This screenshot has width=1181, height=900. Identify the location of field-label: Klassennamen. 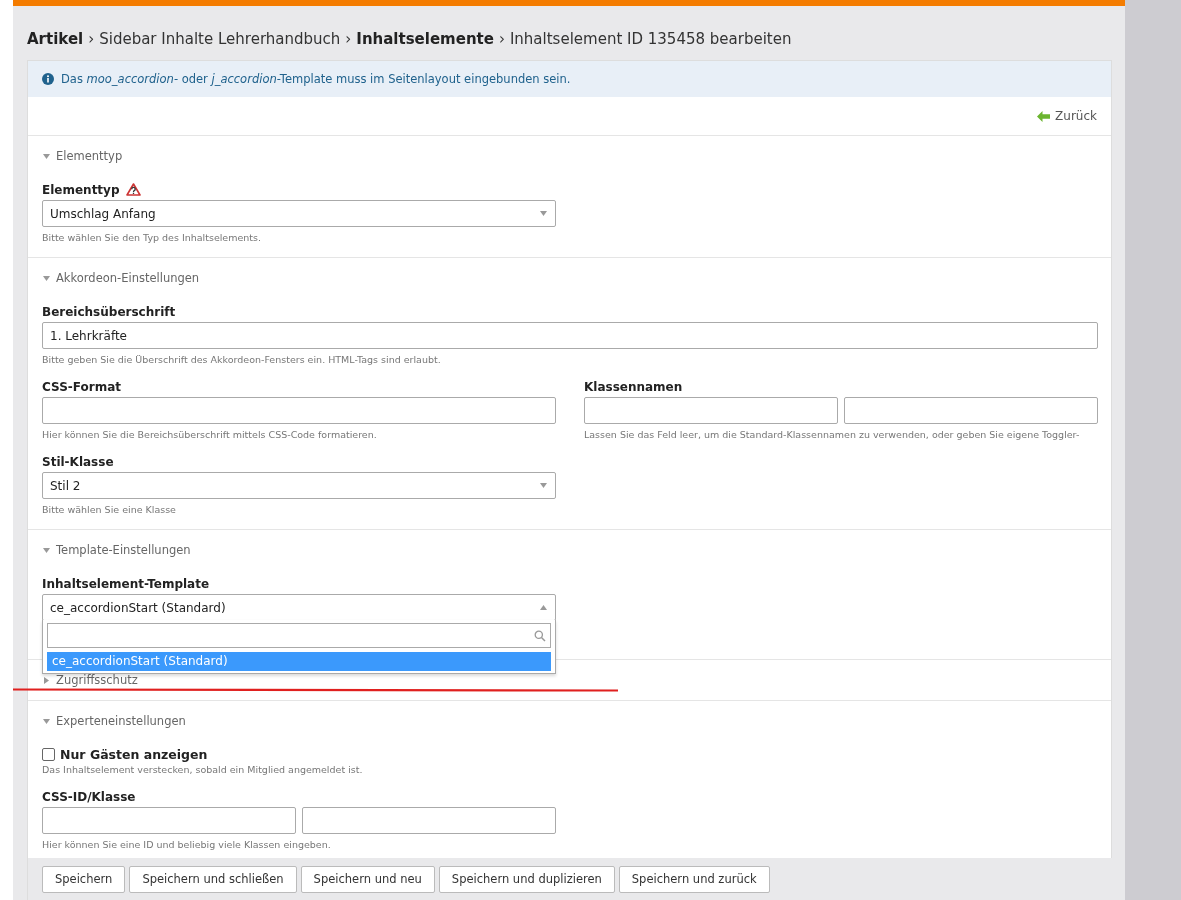
(633, 386).